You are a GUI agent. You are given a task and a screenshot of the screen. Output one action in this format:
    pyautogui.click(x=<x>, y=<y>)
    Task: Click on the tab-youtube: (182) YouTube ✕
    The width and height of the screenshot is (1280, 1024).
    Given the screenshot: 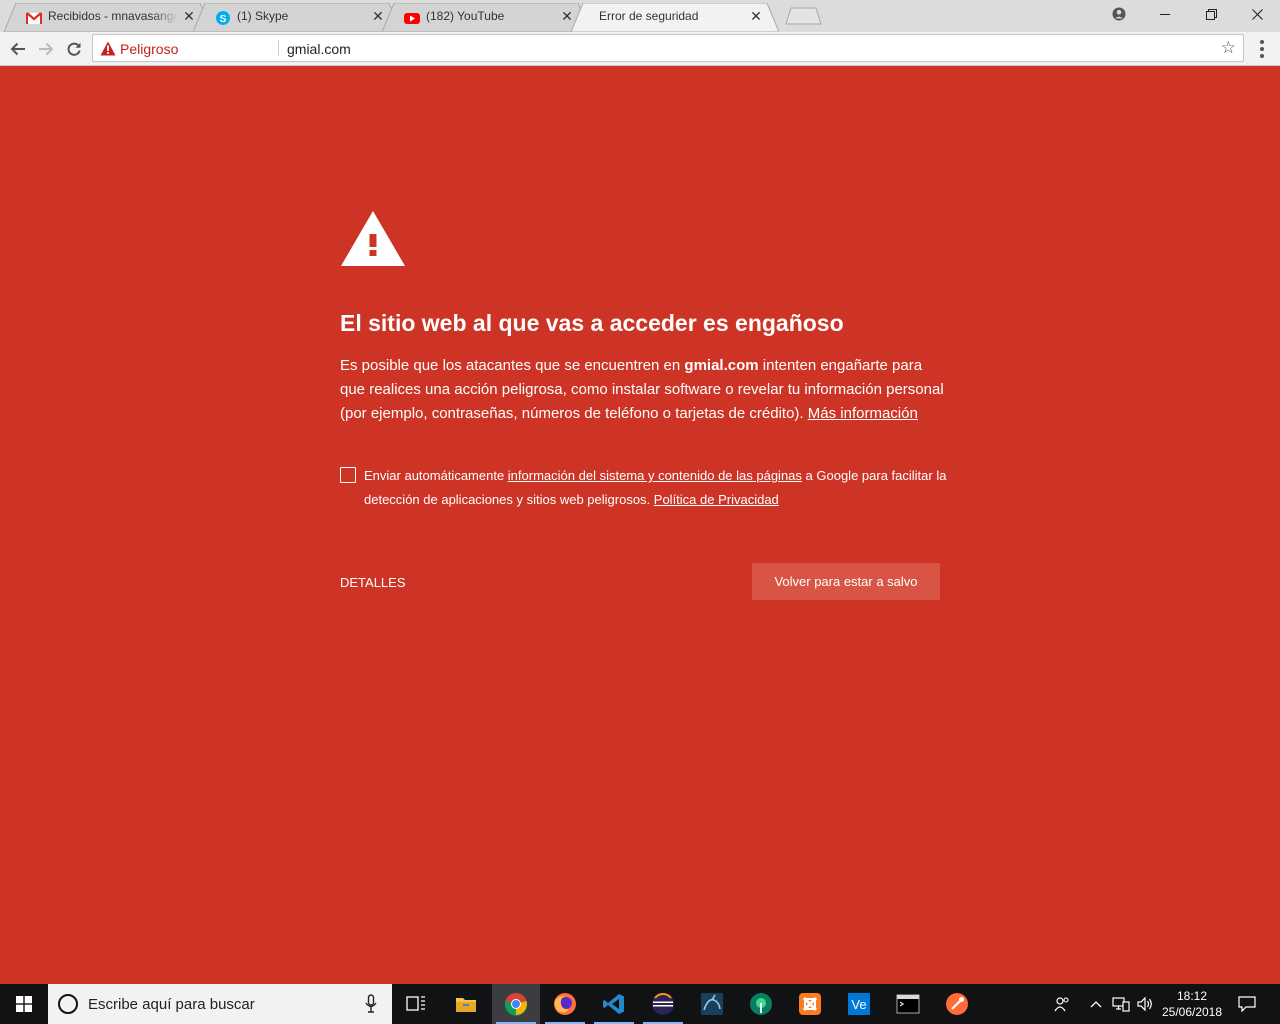 What is the action you would take?
    pyautogui.click(x=486, y=17)
    